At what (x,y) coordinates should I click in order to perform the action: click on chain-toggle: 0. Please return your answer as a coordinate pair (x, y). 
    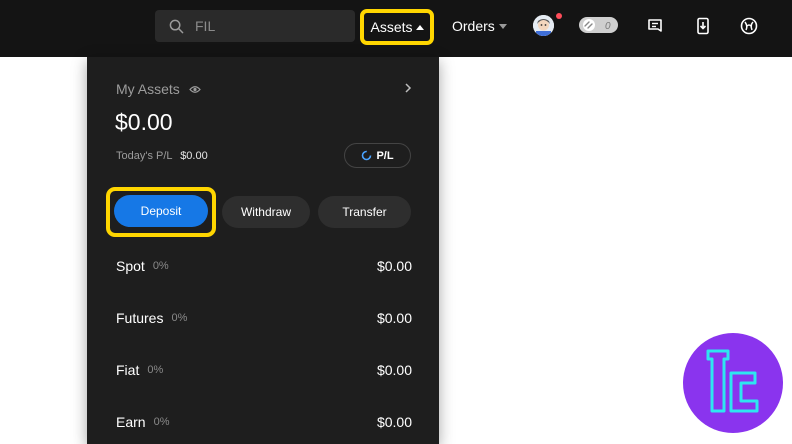
    Looking at the image, I should click on (598, 25).